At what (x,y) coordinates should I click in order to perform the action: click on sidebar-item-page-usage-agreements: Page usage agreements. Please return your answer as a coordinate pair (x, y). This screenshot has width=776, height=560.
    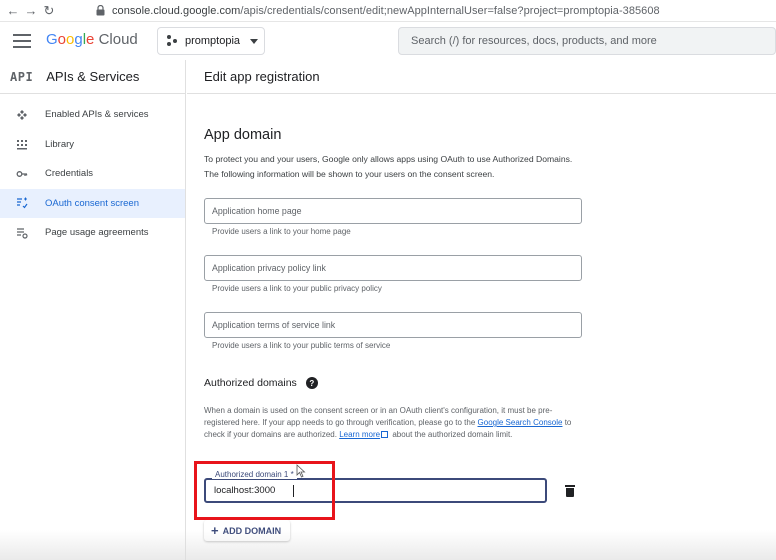
    Looking at the image, I should click on (92, 233).